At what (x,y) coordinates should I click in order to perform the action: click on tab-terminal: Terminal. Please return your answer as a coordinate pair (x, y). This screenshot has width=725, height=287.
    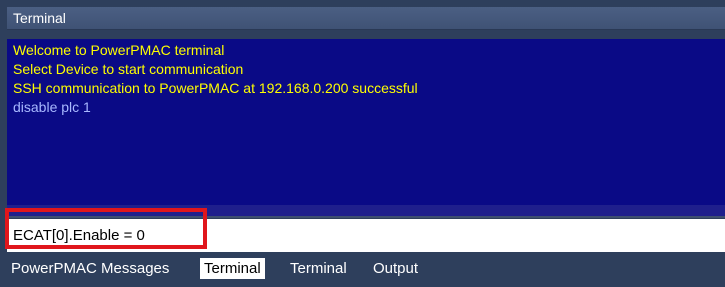
    Looking at the image, I should click on (318, 268).